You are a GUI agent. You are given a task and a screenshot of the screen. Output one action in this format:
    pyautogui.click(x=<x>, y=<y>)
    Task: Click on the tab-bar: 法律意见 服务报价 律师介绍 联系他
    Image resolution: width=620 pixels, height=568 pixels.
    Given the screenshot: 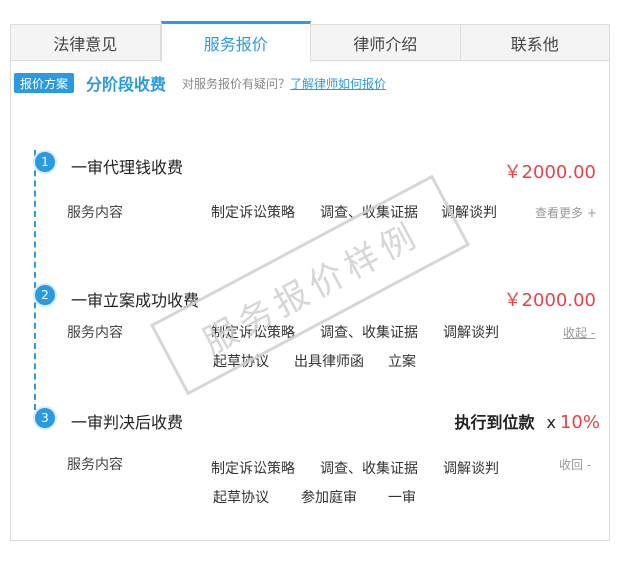 What is the action you would take?
    pyautogui.click(x=310, y=41)
    